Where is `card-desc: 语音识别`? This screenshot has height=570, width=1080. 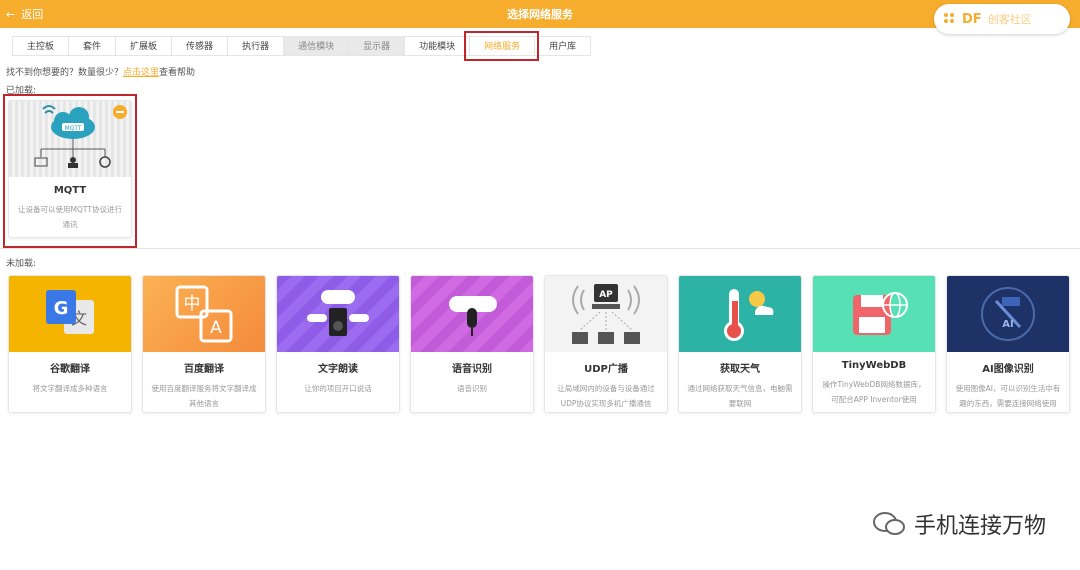
card-desc: 语音识别 is located at coordinates (472, 388).